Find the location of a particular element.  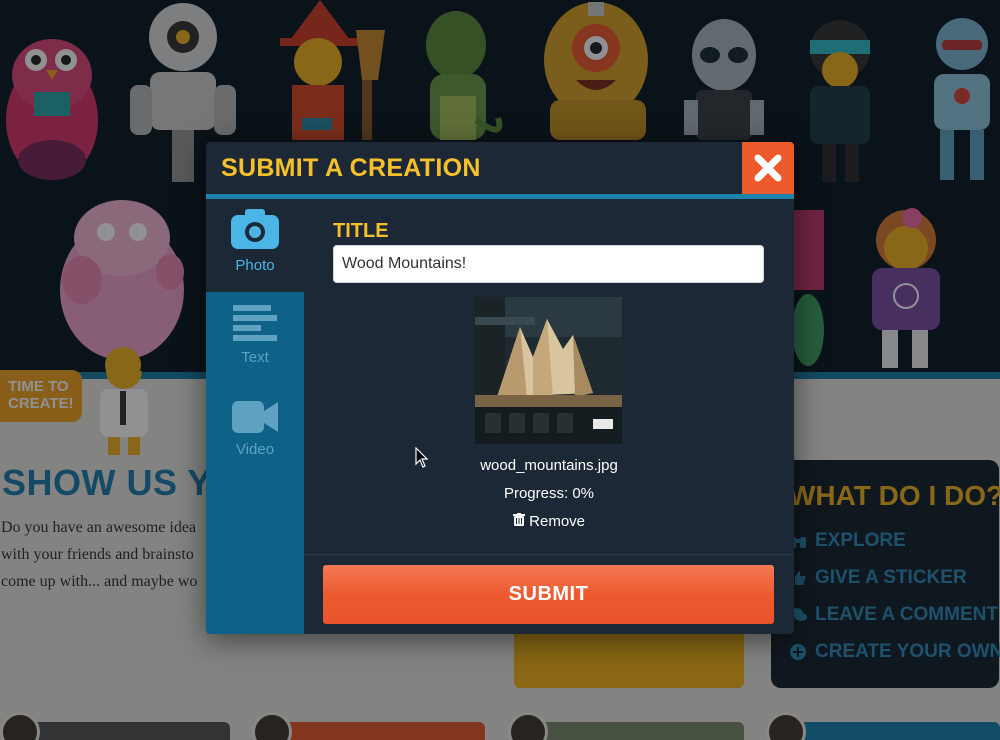

camera-icon is located at coordinates (255, 229).